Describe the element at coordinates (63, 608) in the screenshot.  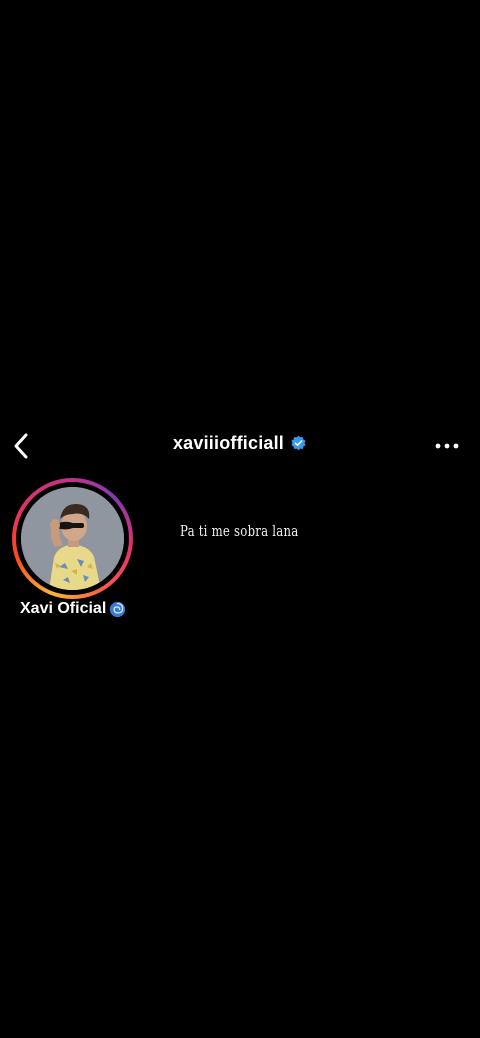
I see `display-name-text: Xavi Oficial` at that location.